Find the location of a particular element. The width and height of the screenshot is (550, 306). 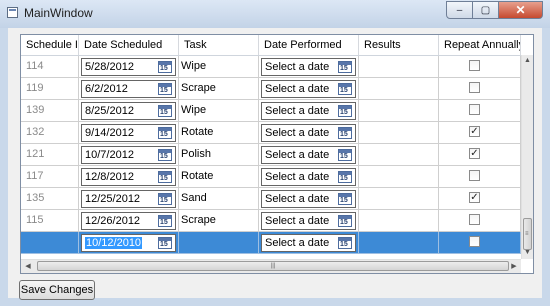

date-scheduled-cell: 8/25/2012 15 is located at coordinates (129, 111).